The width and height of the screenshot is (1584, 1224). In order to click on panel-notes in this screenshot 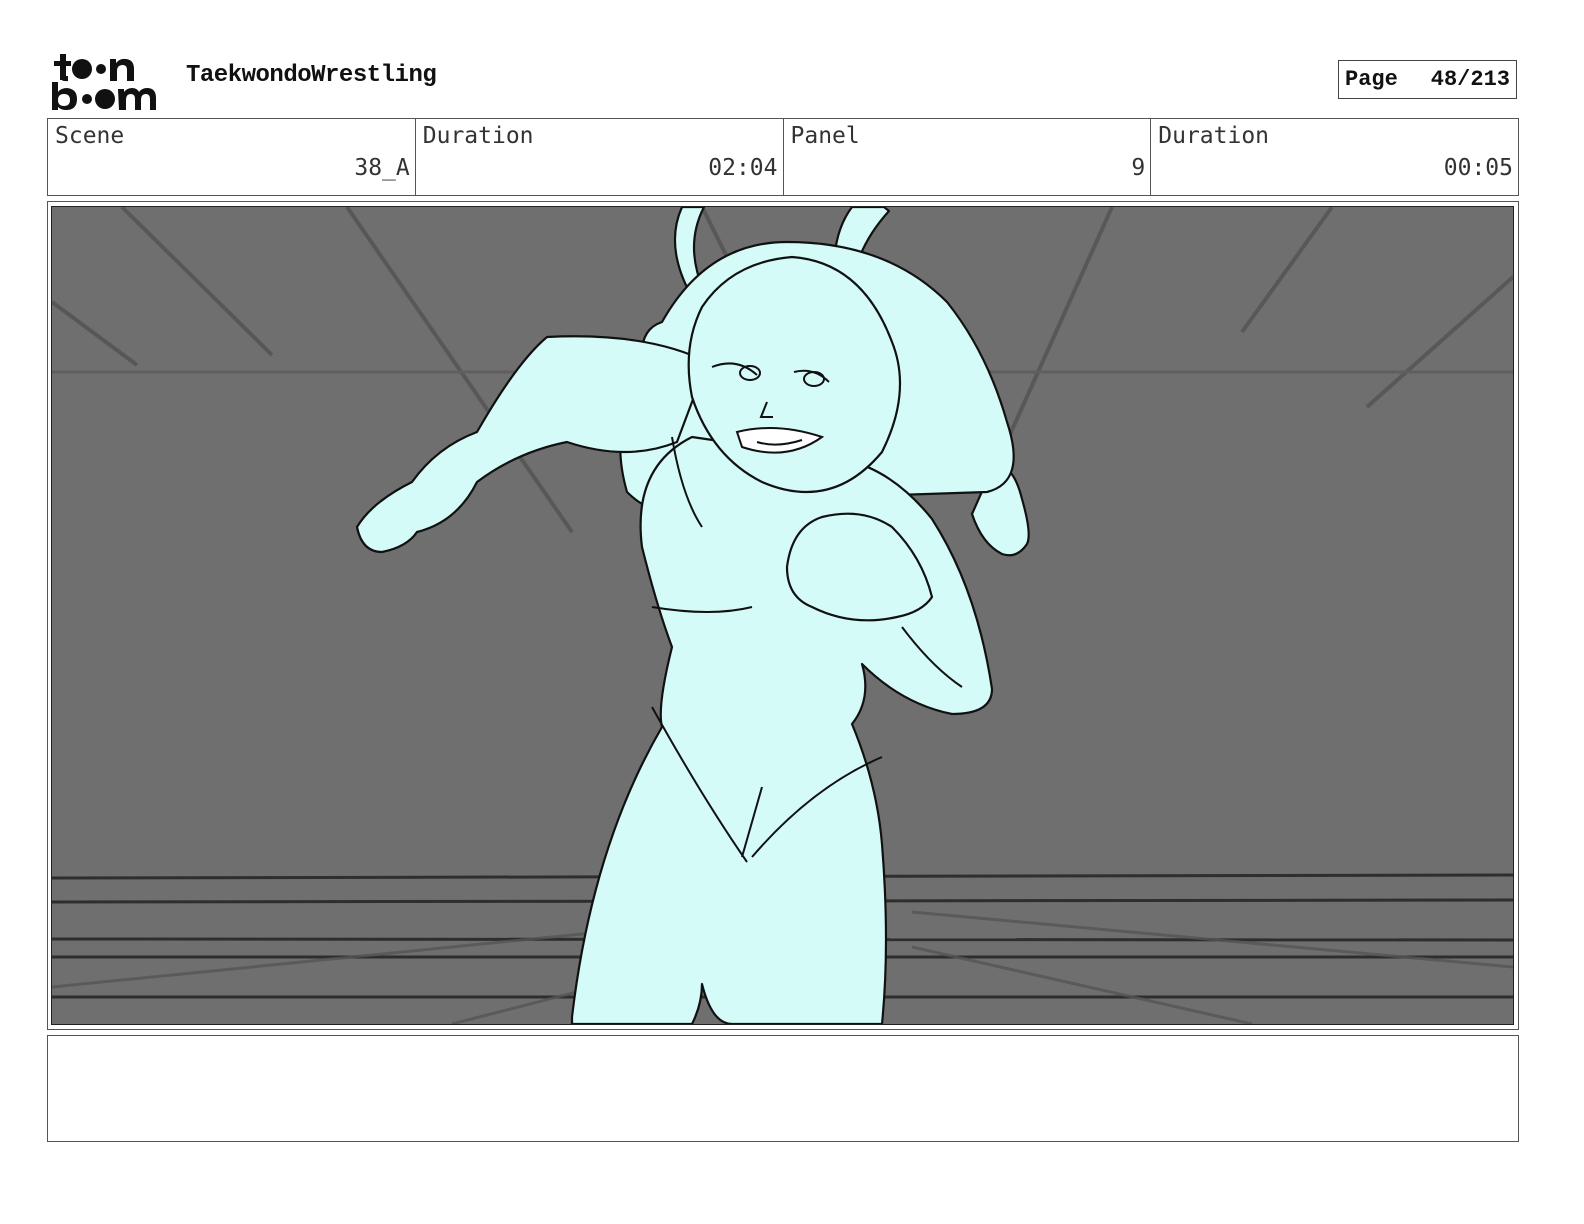, I will do `click(783, 1088)`.